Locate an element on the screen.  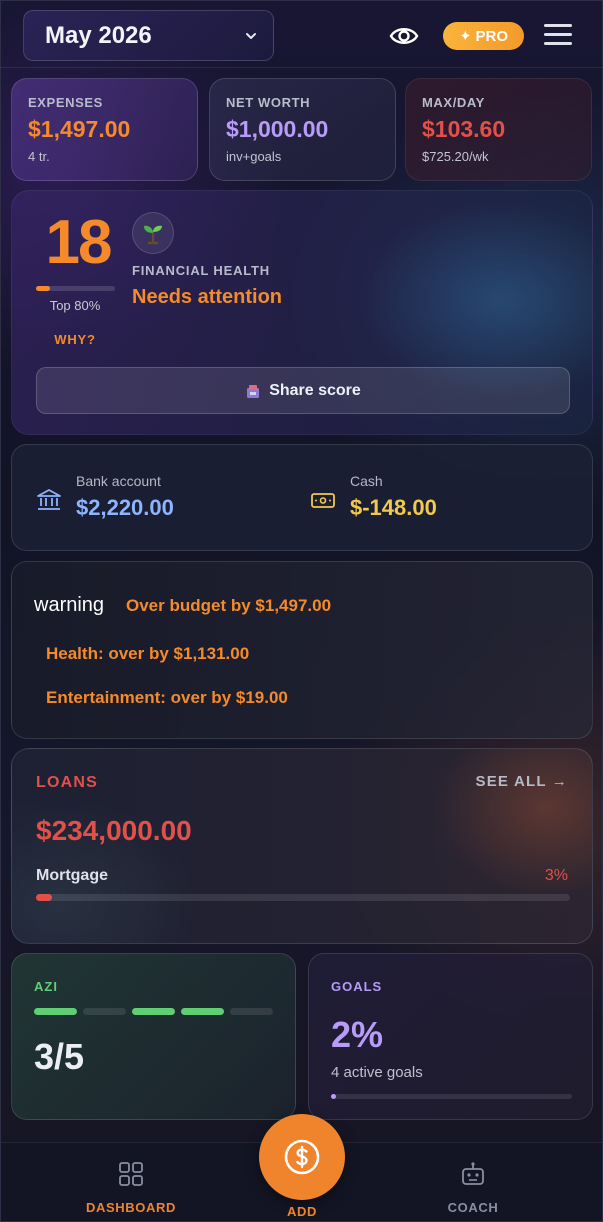
loan-progress-bar is located at coordinates (303, 897).